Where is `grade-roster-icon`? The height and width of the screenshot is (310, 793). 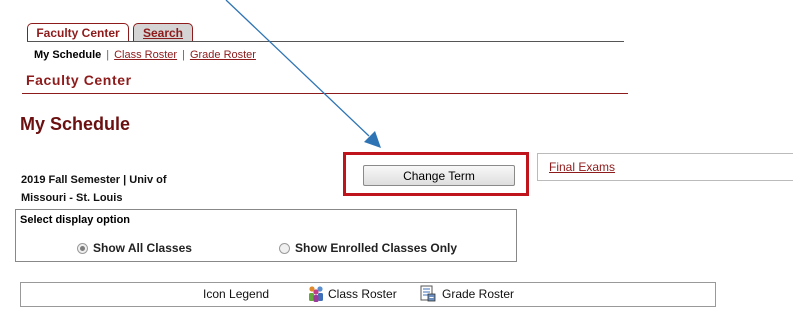 grade-roster-icon is located at coordinates (428, 293).